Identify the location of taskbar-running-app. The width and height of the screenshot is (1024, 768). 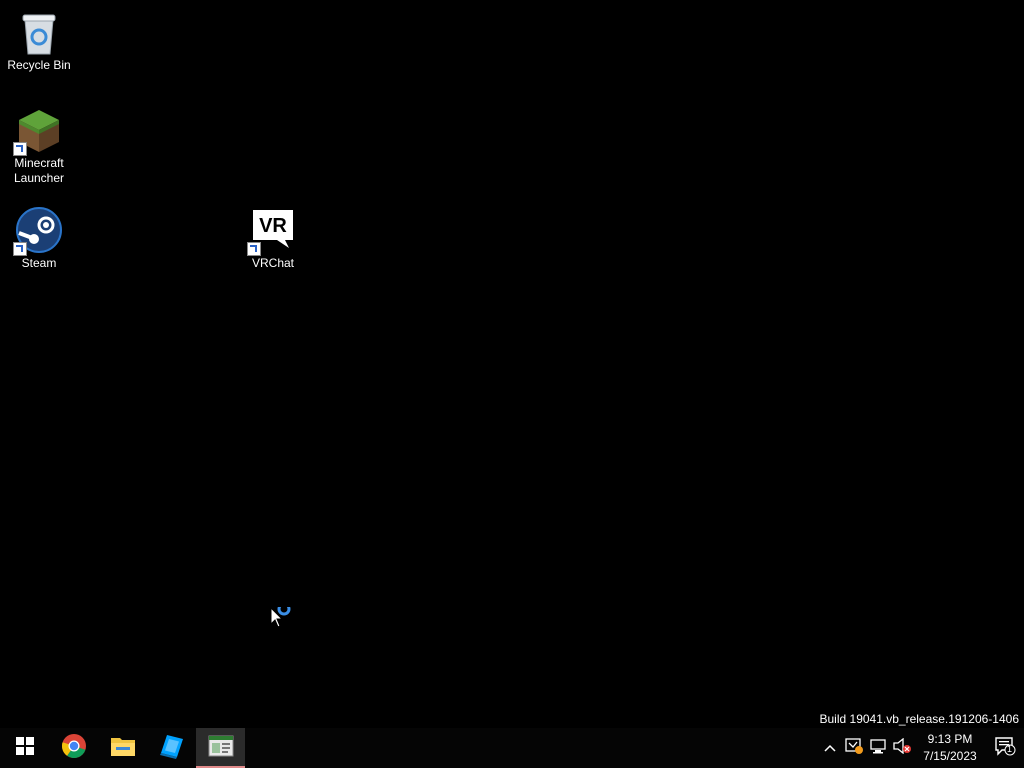
(220, 748).